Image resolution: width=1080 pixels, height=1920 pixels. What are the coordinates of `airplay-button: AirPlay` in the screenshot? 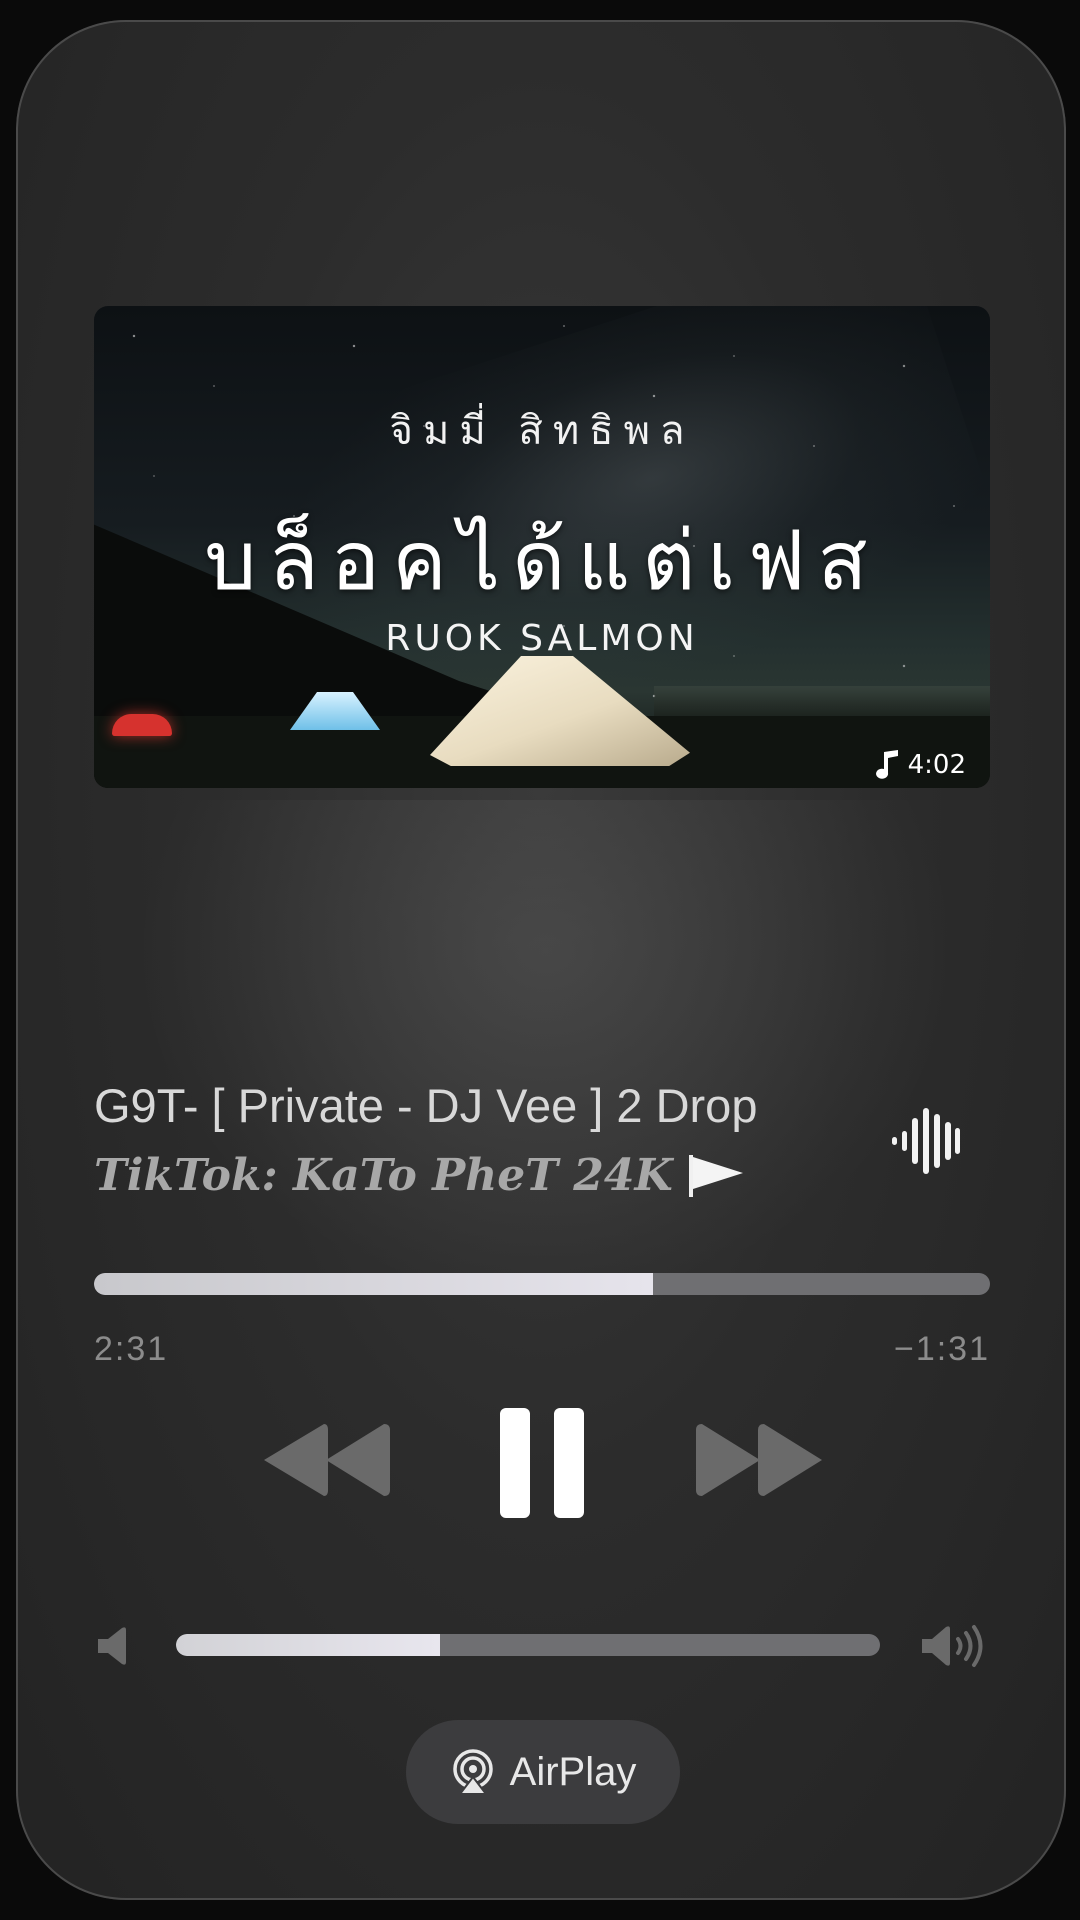 It's located at (543, 1772).